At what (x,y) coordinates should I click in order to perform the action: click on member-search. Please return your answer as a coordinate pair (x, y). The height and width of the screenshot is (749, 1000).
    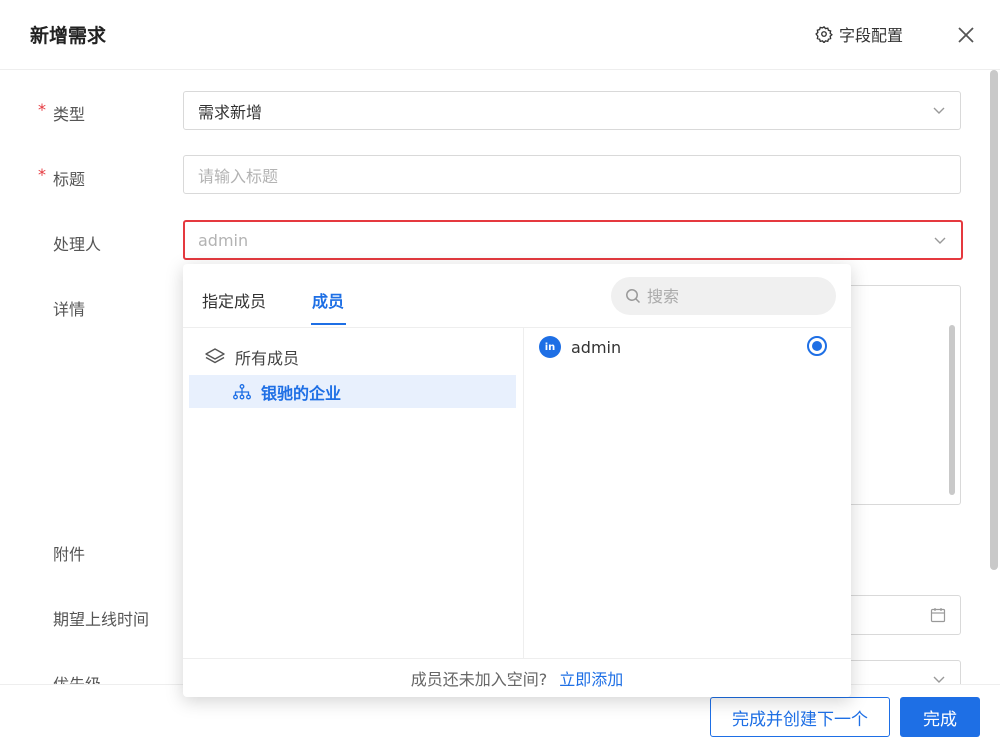
    Looking at the image, I should click on (723, 296).